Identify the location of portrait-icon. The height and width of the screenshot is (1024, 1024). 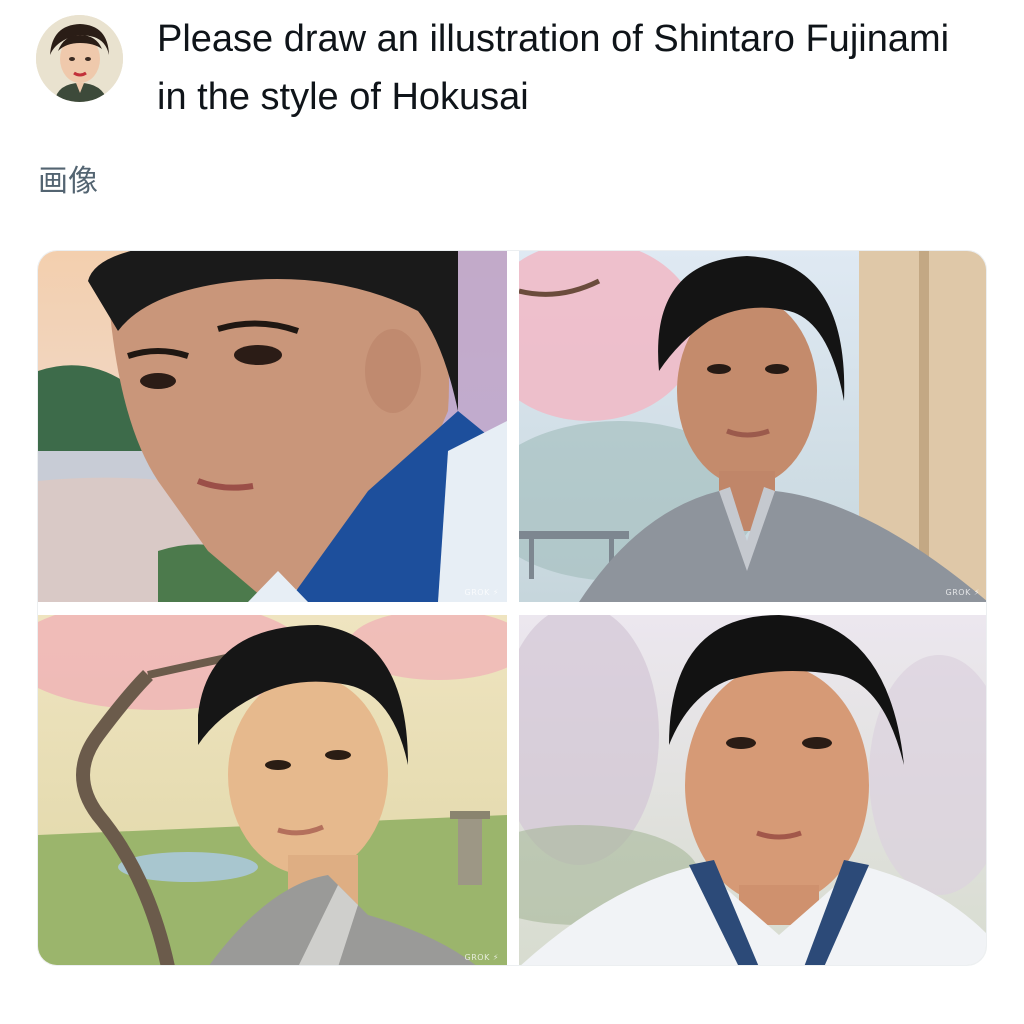
(79, 58).